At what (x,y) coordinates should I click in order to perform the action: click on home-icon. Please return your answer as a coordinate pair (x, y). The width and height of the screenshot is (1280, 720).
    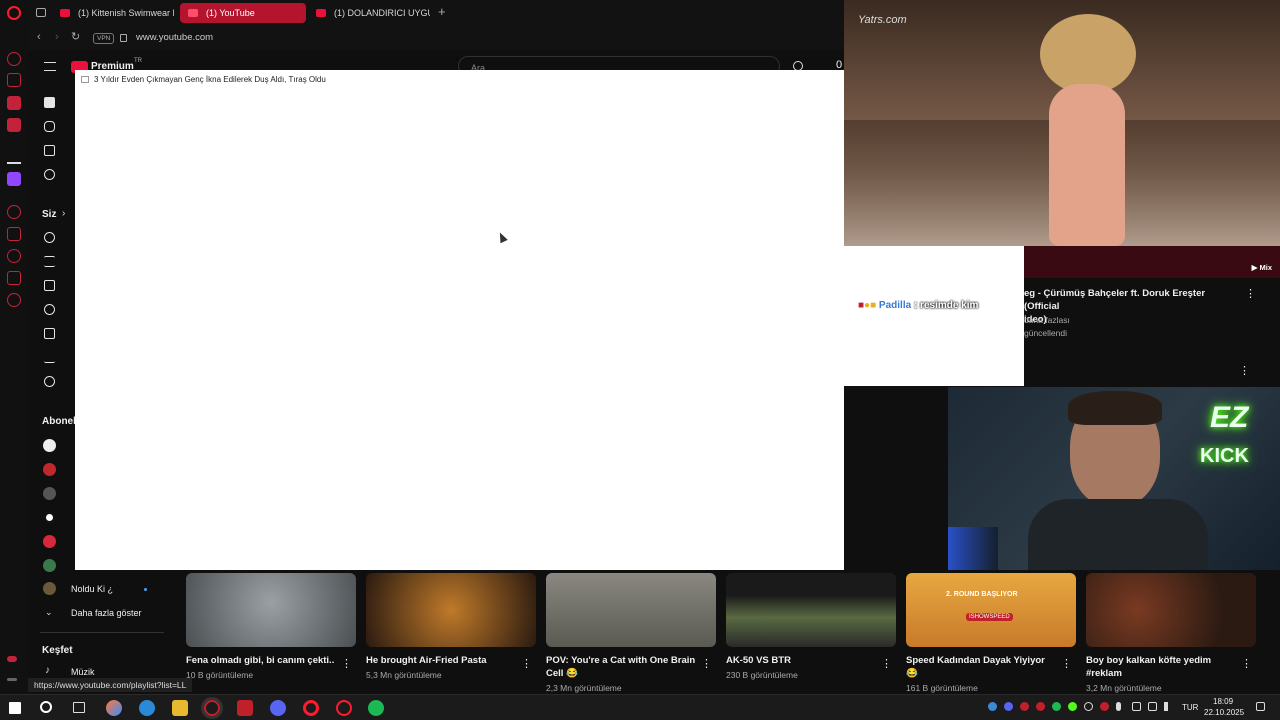
    Looking at the image, I should click on (49, 102).